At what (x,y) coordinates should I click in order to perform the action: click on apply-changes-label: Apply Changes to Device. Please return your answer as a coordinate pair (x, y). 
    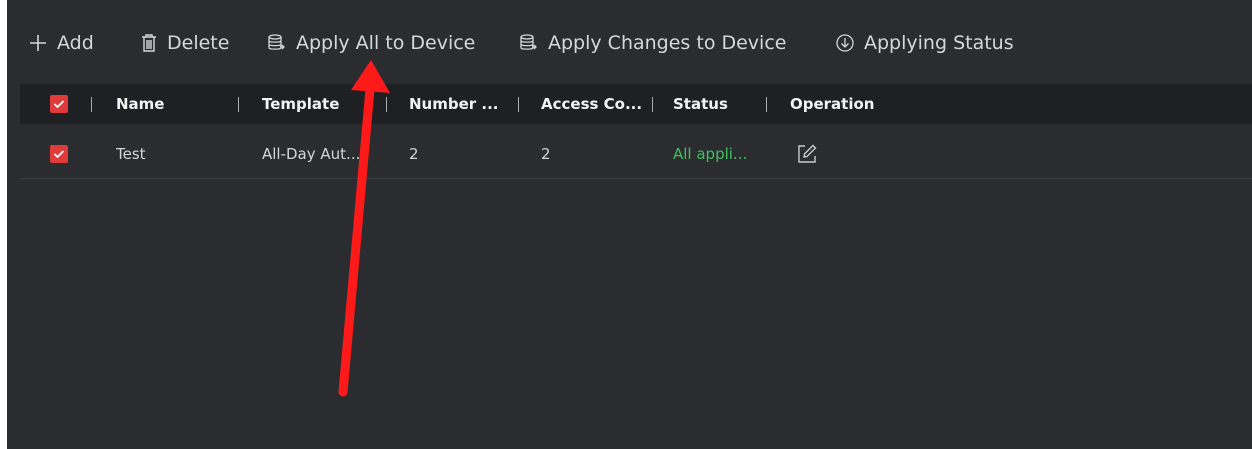
    Looking at the image, I should click on (667, 43).